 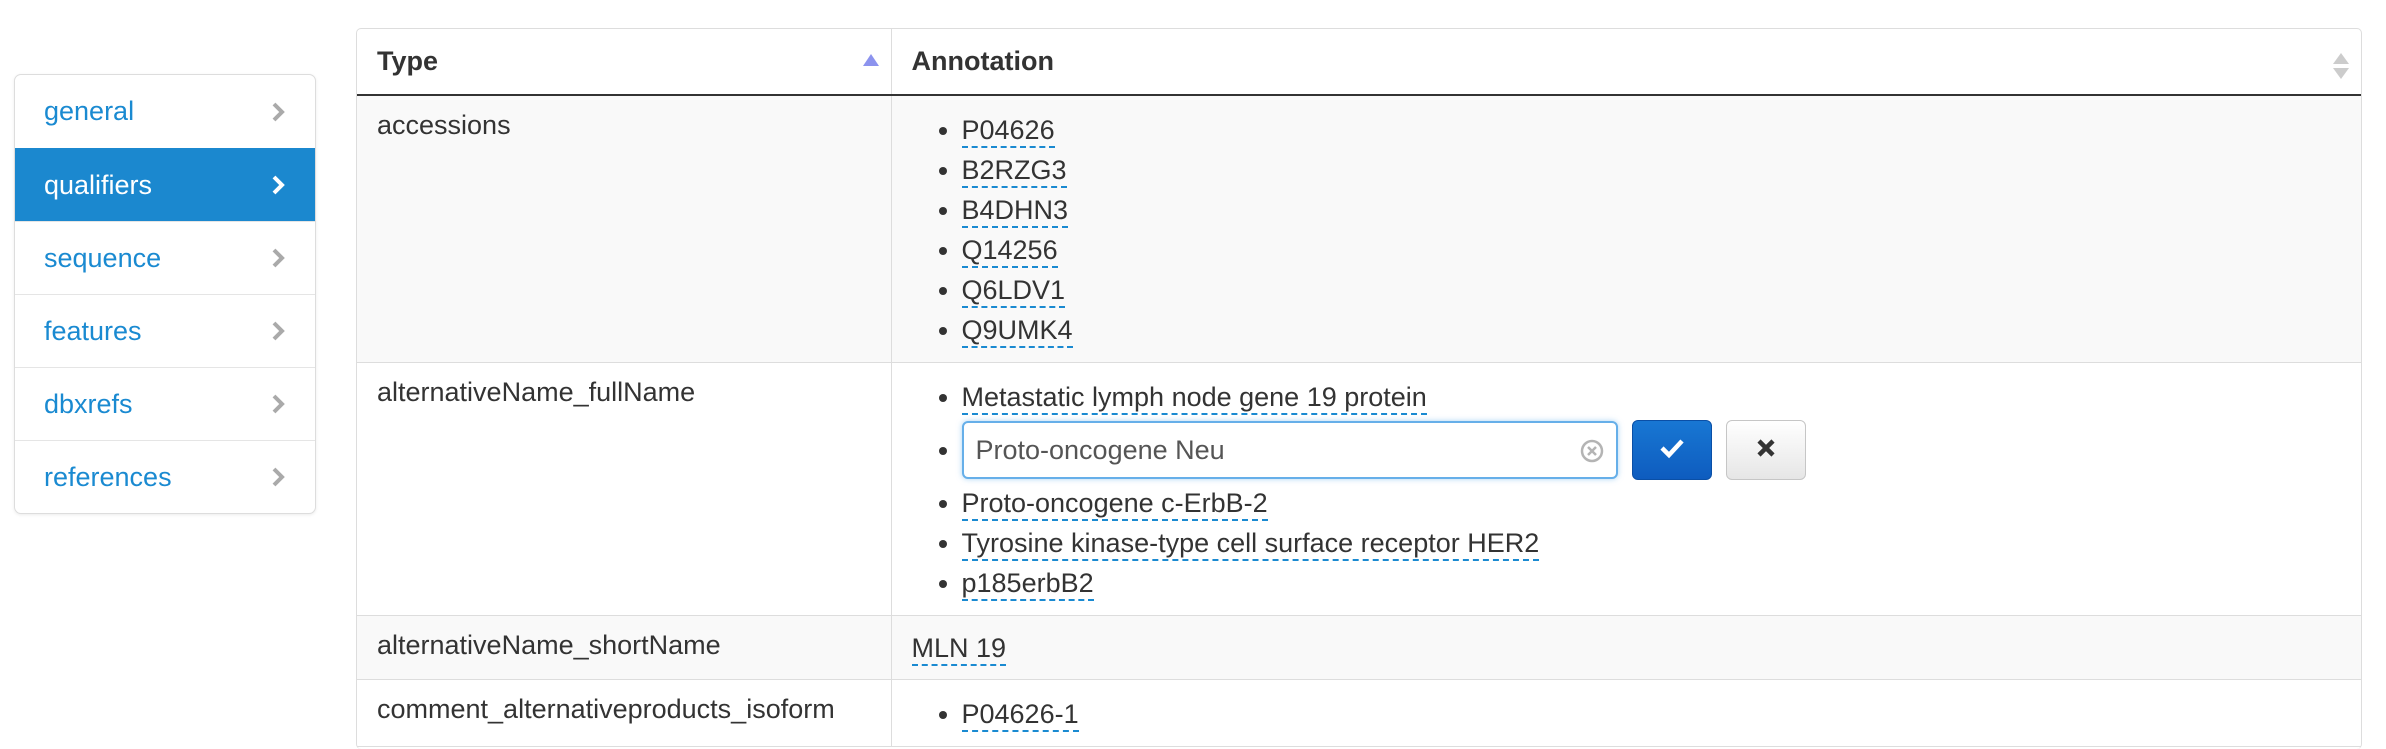 What do you see at coordinates (2341, 66) in the screenshot?
I see `sort-both-icon` at bounding box center [2341, 66].